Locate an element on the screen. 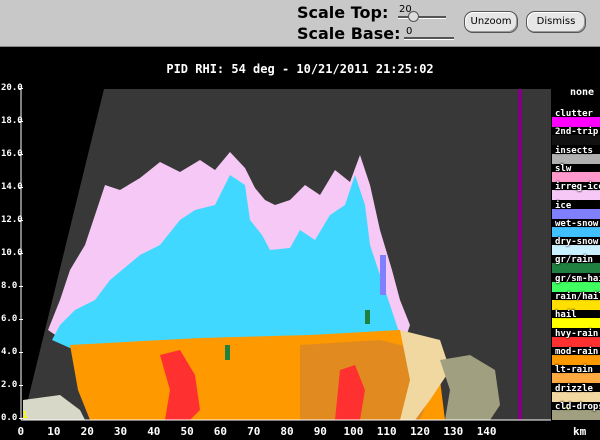  x-tick-label: 60 is located at coordinates (220, 431).